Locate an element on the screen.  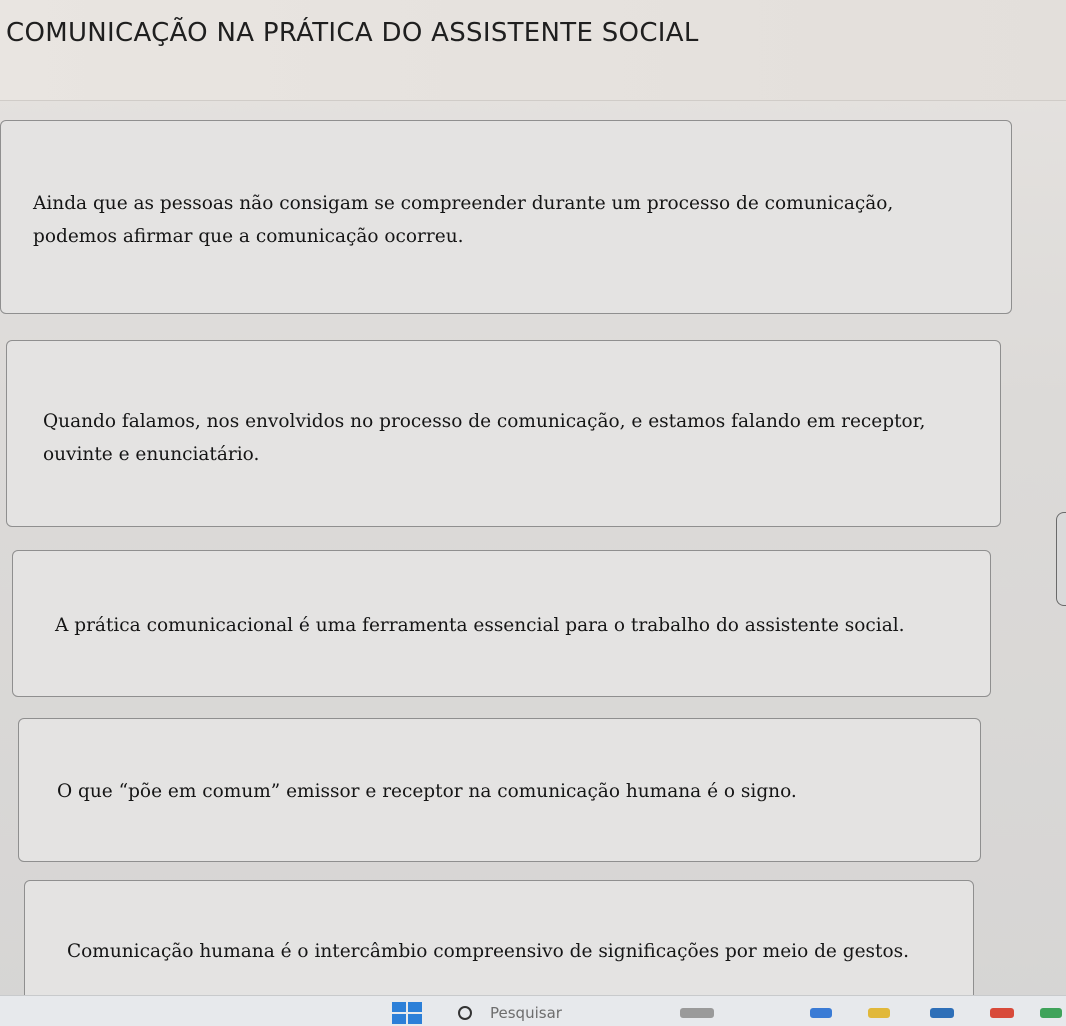
windows-start-icon is located at coordinates (407, 1013).